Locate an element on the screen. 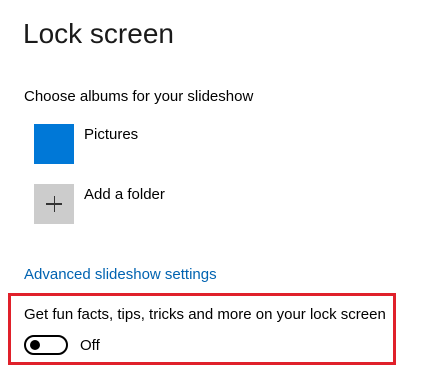  advanced-slideshow-settings-link: Advanced slideshow settings is located at coordinates (120, 274).